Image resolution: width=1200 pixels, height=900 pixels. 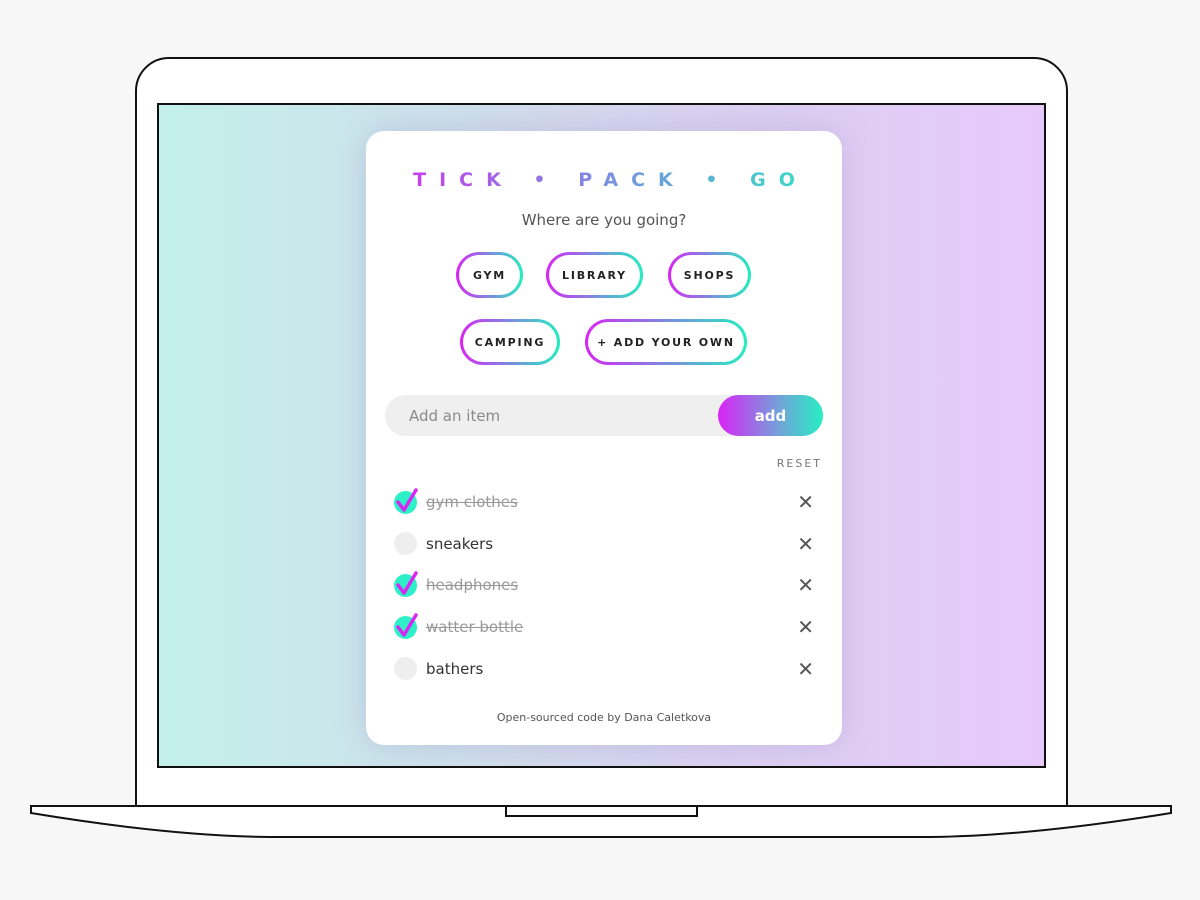 What do you see at coordinates (455, 668) in the screenshot?
I see `item-label: bathers` at bounding box center [455, 668].